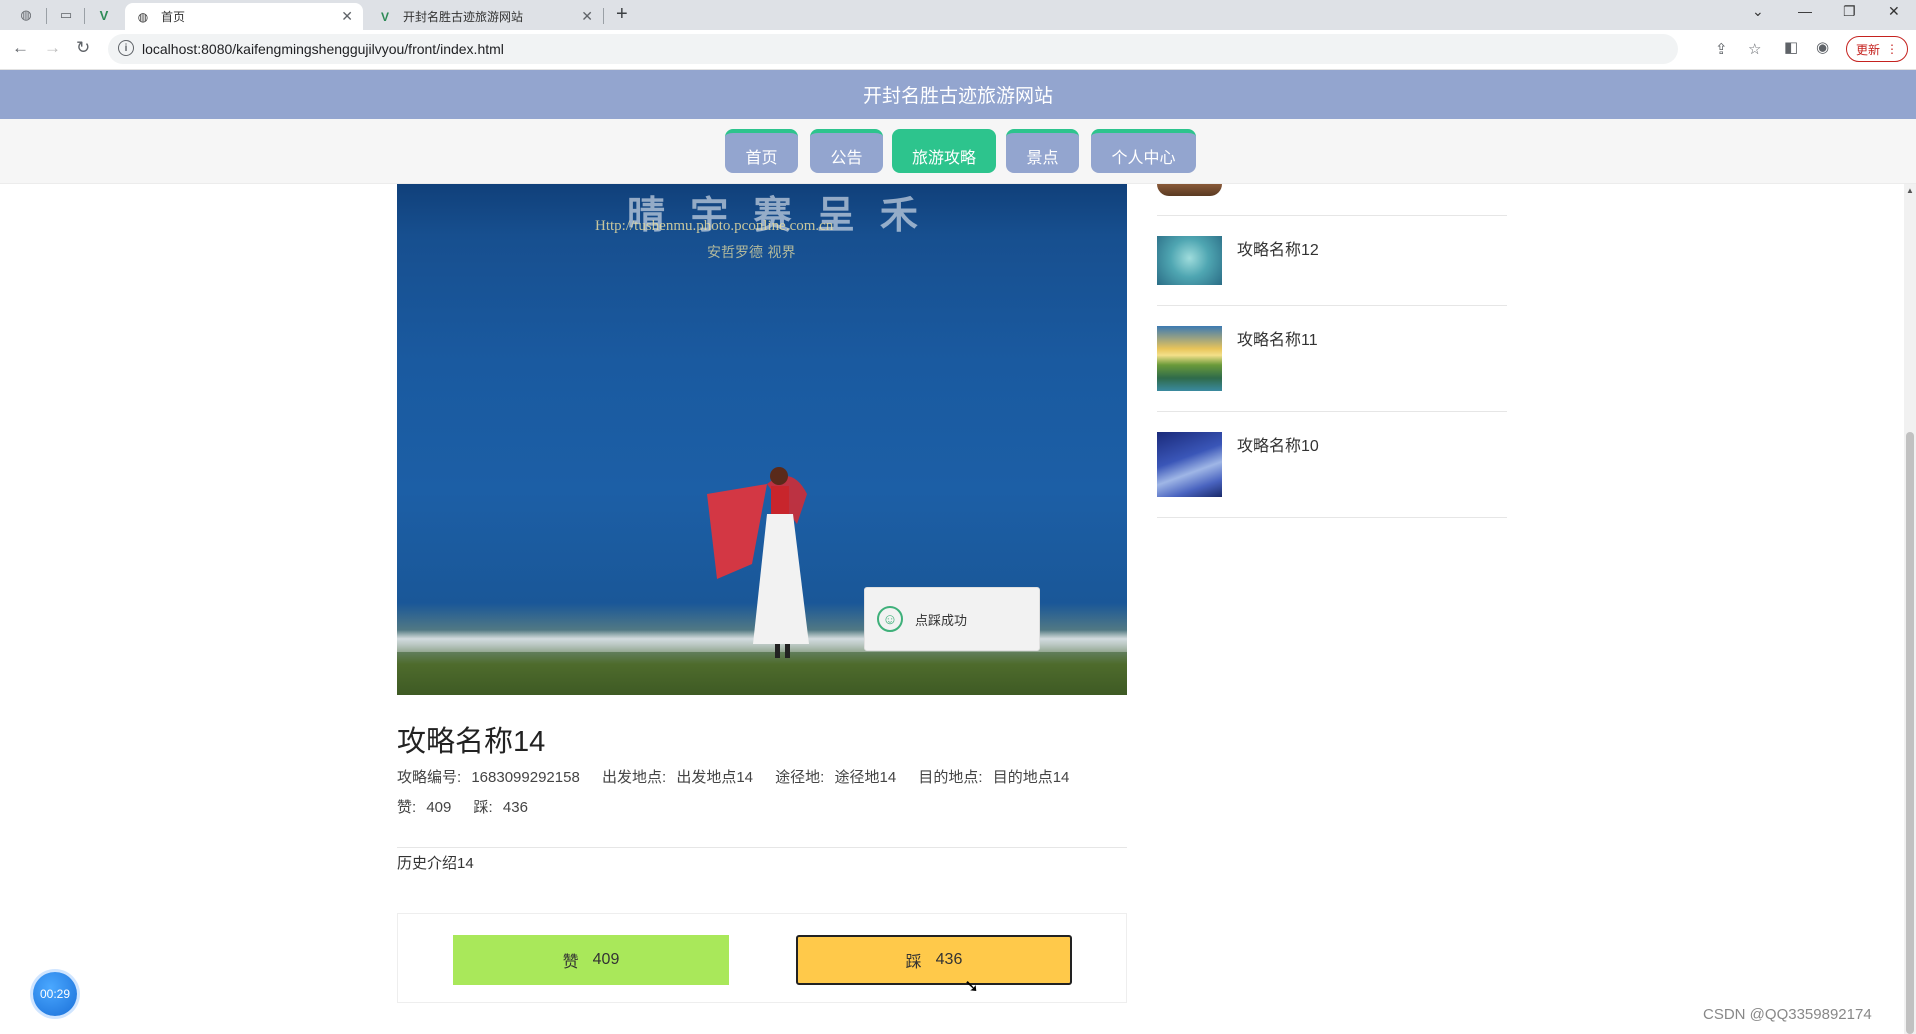 The width and height of the screenshot is (1916, 1034). I want to click on main-nav: 首页 公告 旅游攻略 景点 个人中心, so click(958, 151).